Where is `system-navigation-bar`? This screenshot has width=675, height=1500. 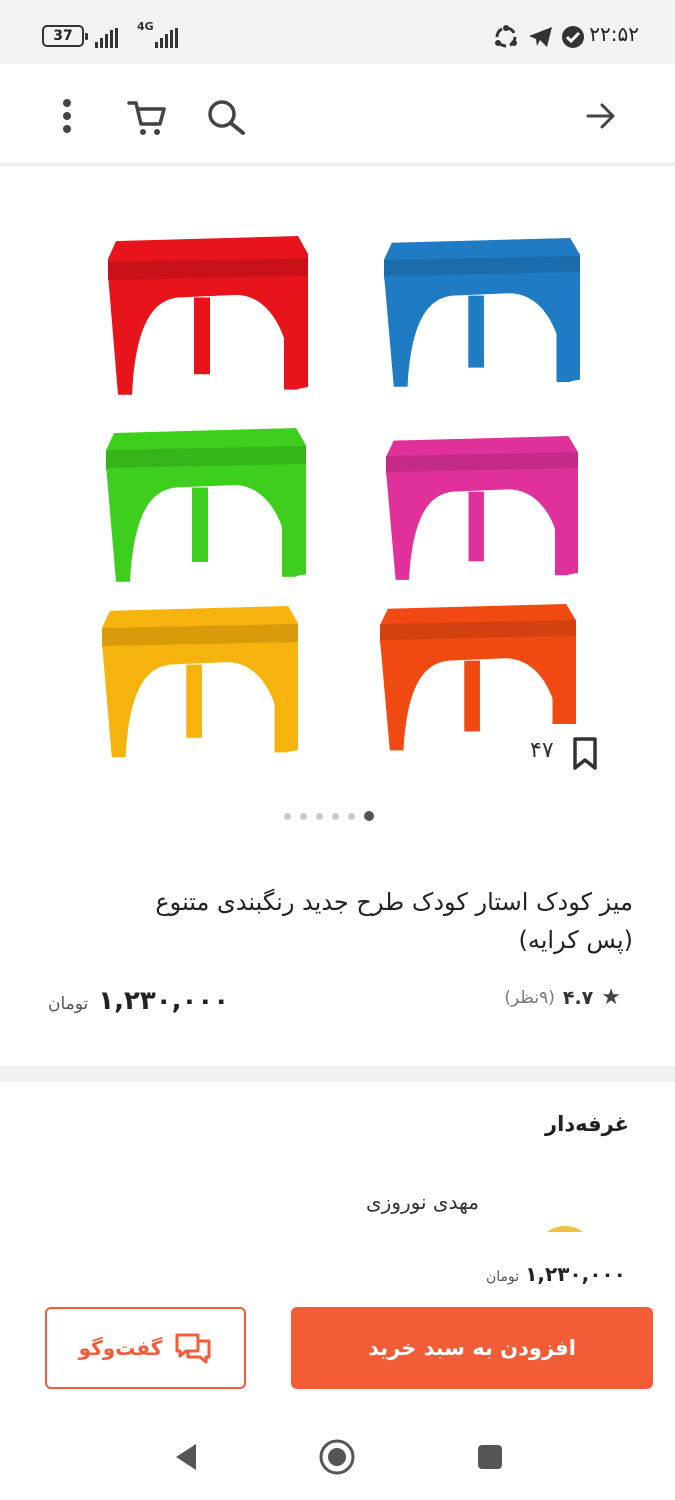 system-navigation-bar is located at coordinates (337, 1455).